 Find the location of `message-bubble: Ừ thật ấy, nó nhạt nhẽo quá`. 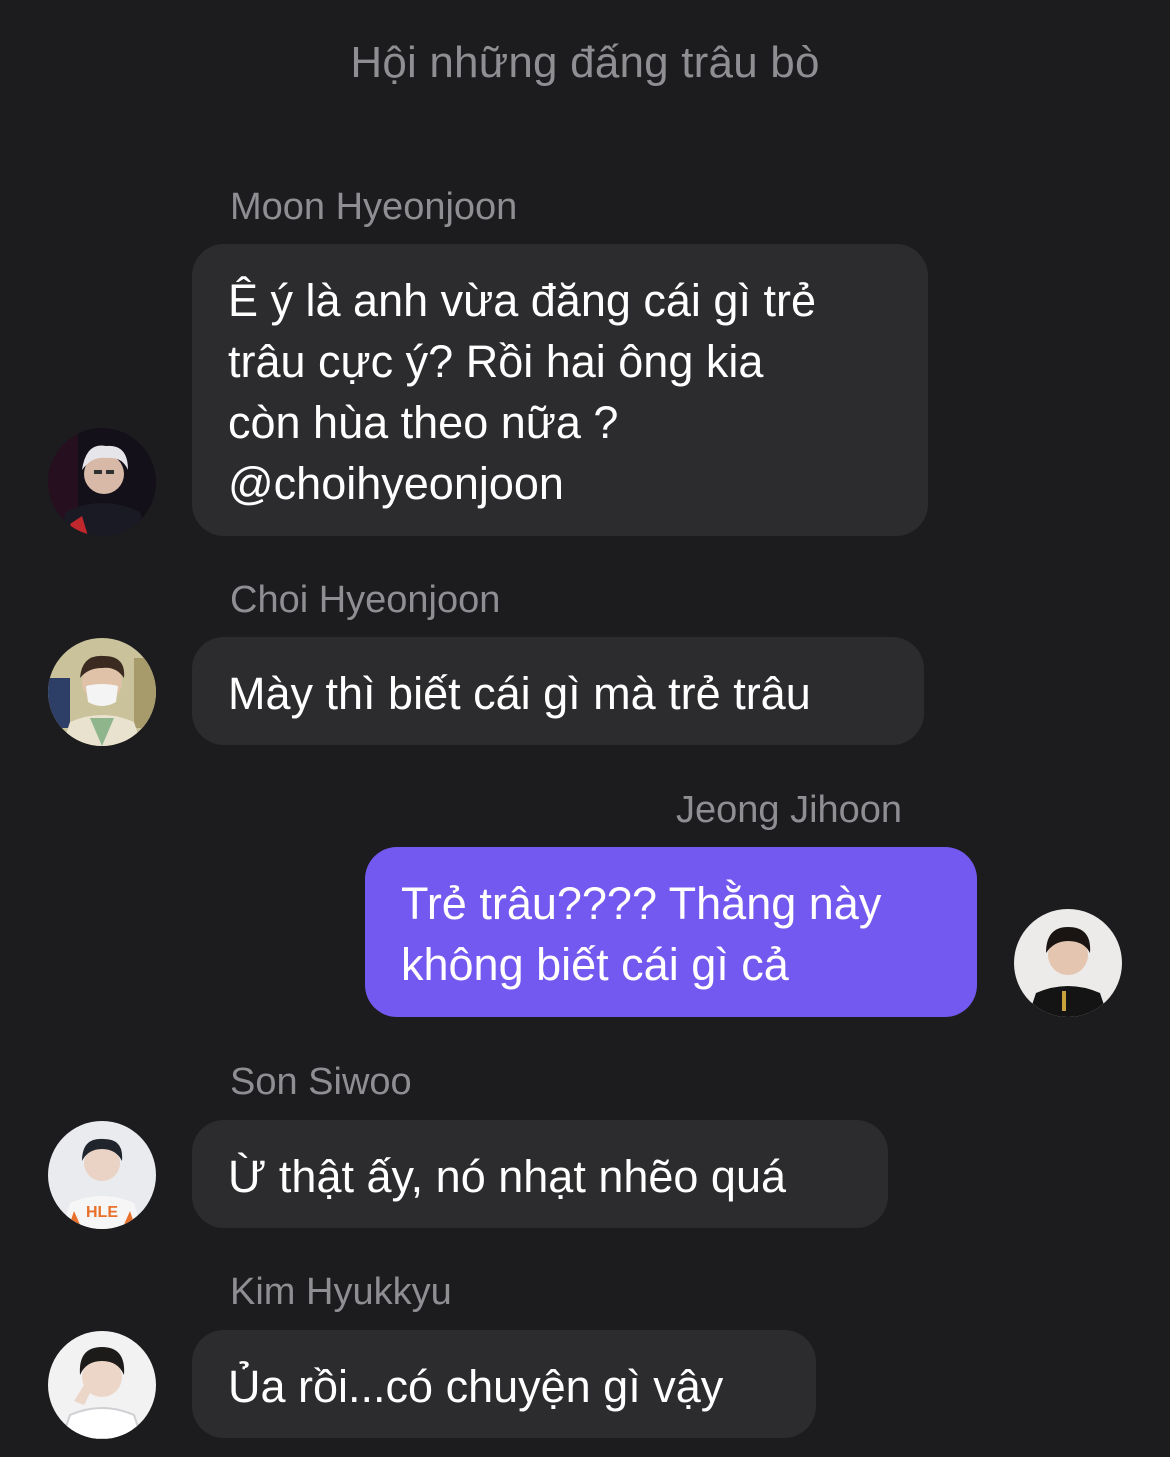

message-bubble: Ừ thật ấy, nó nhạt nhẽo quá is located at coordinates (540, 1174).